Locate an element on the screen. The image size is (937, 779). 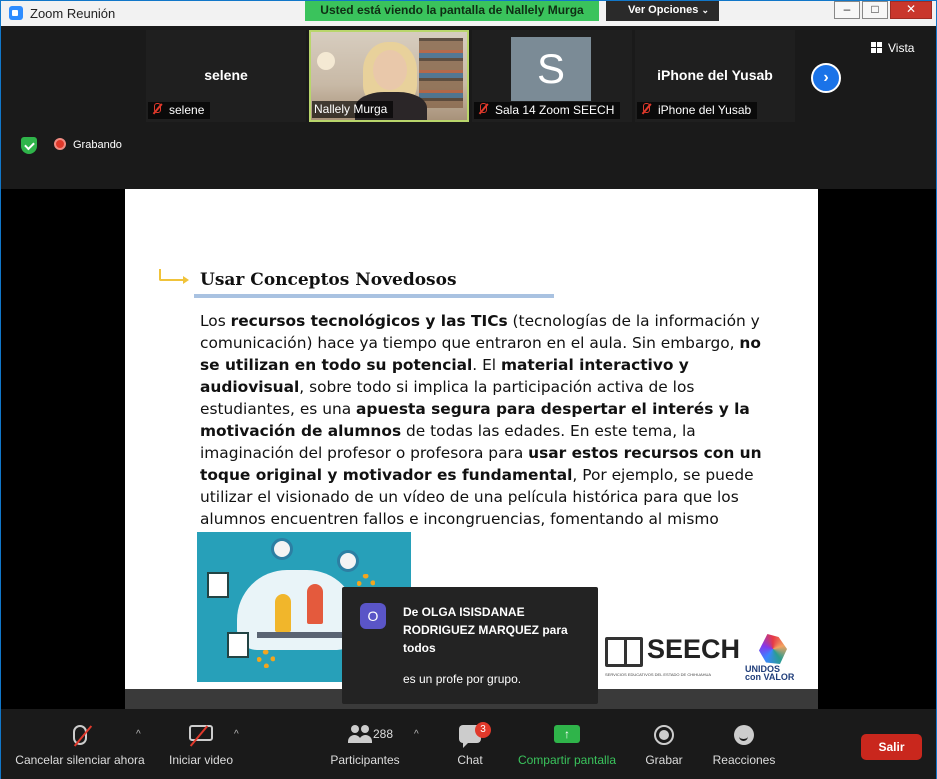
participant-tile-selene: selene selene is located at coordinates (226, 76).